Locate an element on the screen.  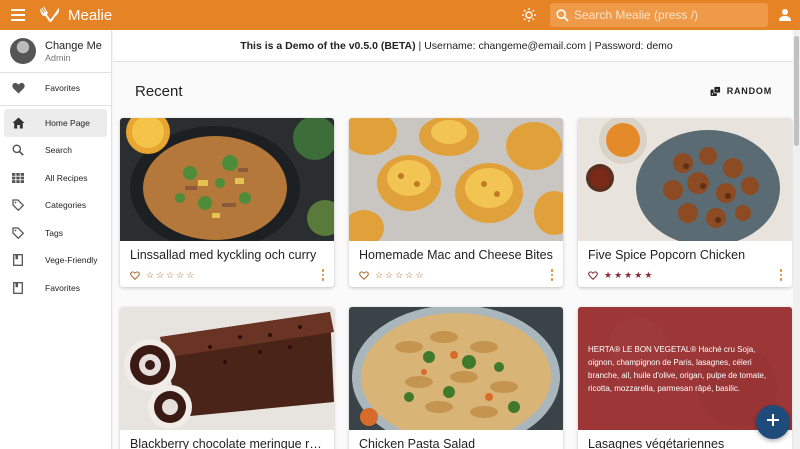
sidebar-item-label: Home Page is located at coordinates (67, 122).